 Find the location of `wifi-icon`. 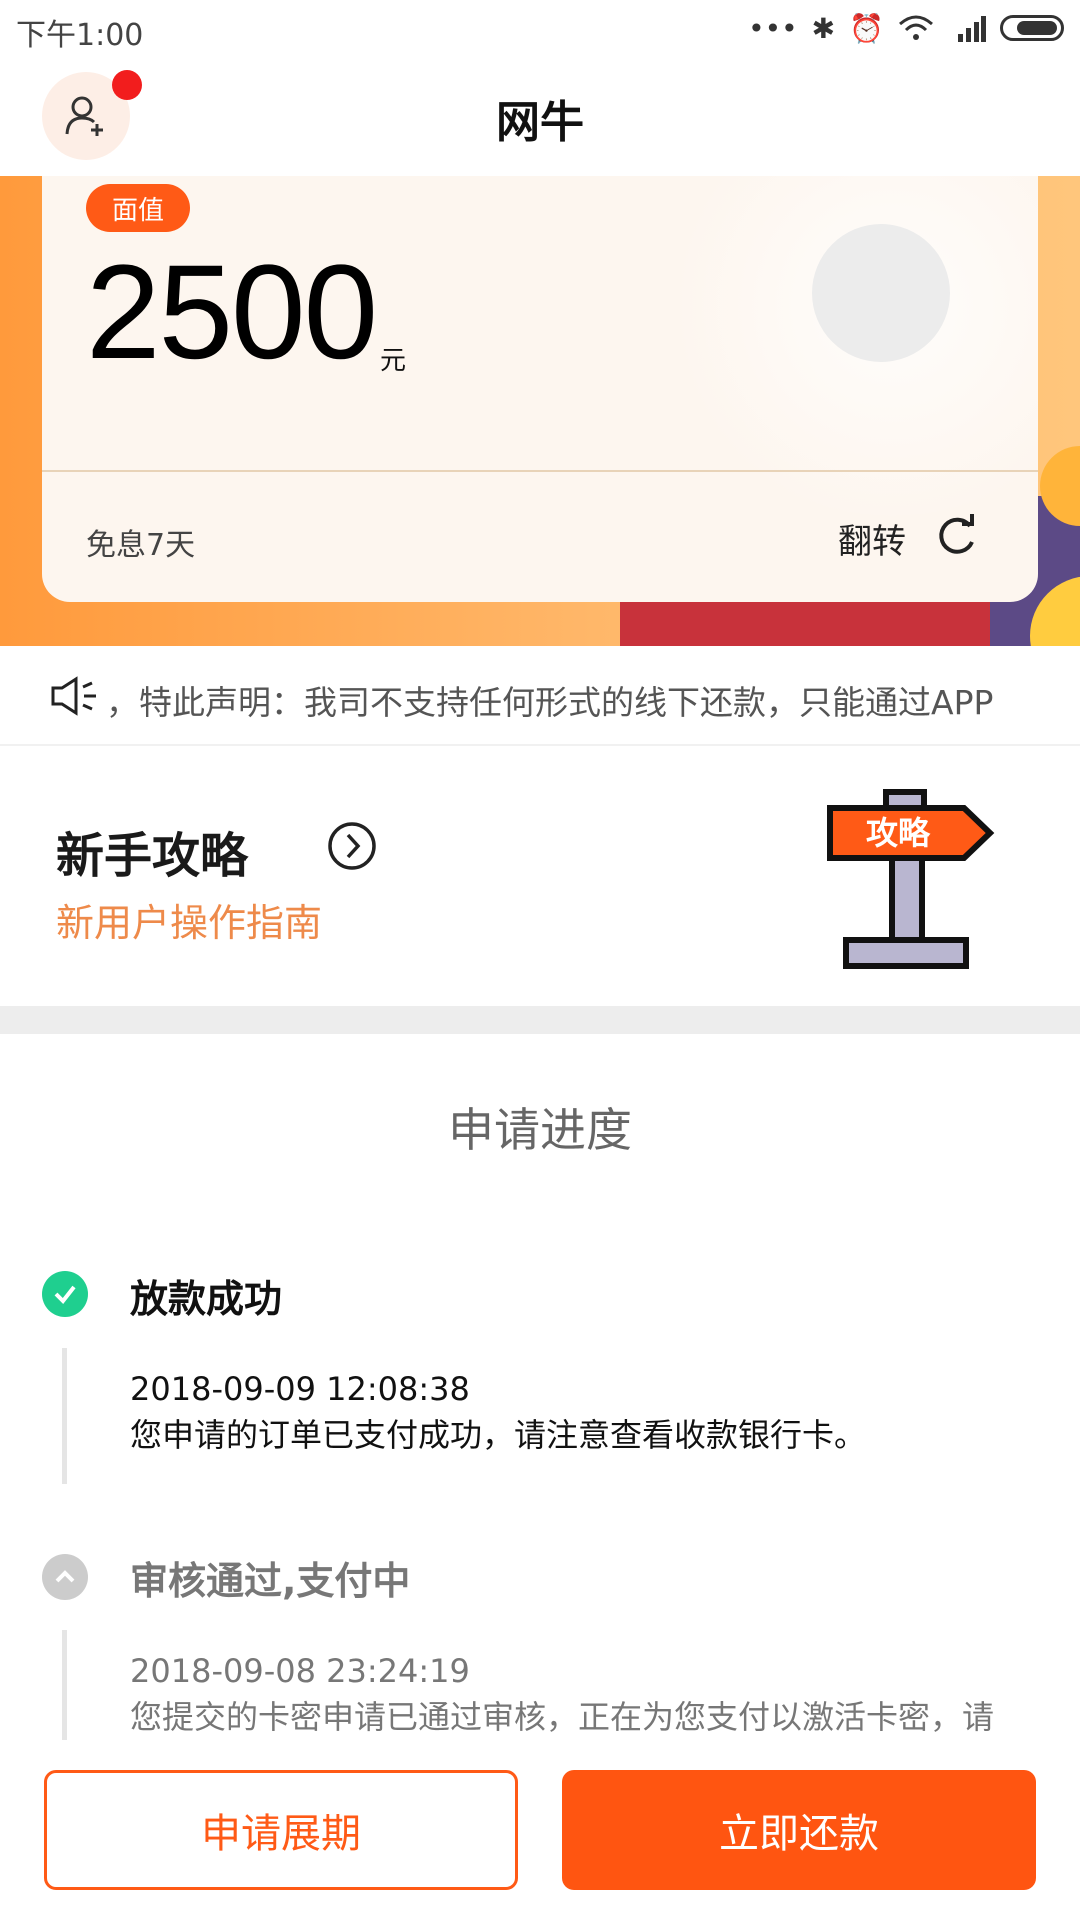

wifi-icon is located at coordinates (916, 27).